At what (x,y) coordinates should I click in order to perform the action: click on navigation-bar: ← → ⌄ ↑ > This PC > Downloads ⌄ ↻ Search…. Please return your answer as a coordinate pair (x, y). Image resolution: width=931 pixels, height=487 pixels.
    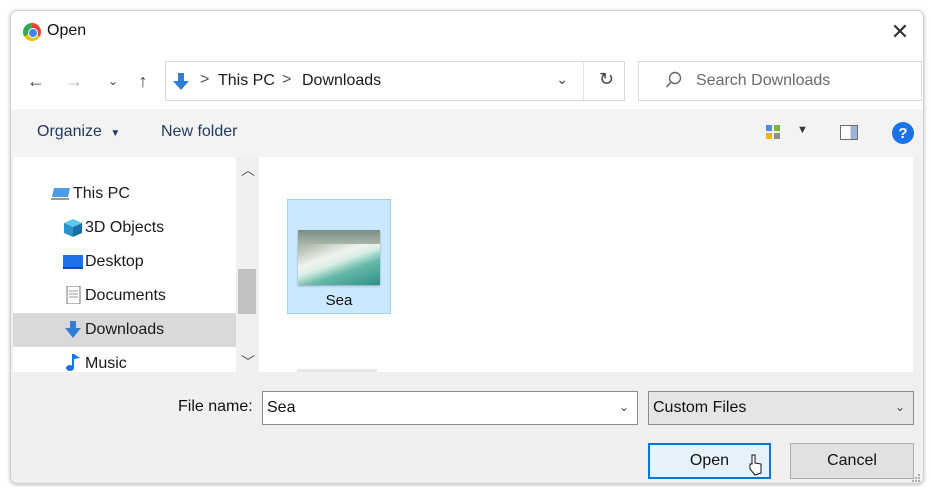
    Looking at the image, I should click on (467, 81).